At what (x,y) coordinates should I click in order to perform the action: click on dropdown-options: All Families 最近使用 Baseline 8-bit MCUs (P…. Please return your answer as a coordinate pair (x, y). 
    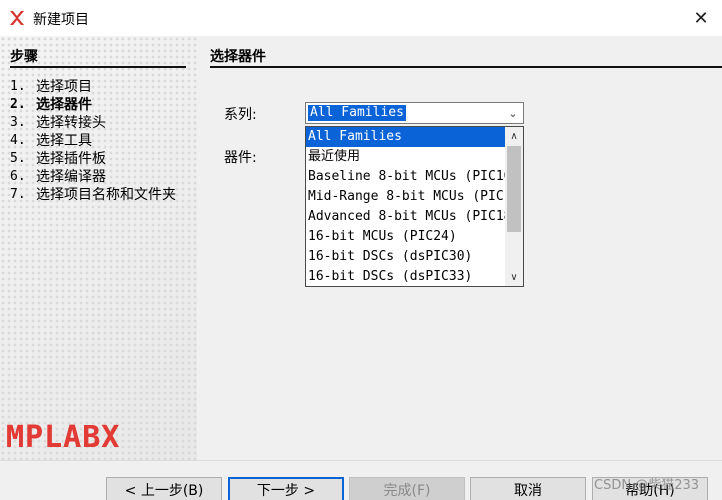
    Looking at the image, I should click on (405, 206).